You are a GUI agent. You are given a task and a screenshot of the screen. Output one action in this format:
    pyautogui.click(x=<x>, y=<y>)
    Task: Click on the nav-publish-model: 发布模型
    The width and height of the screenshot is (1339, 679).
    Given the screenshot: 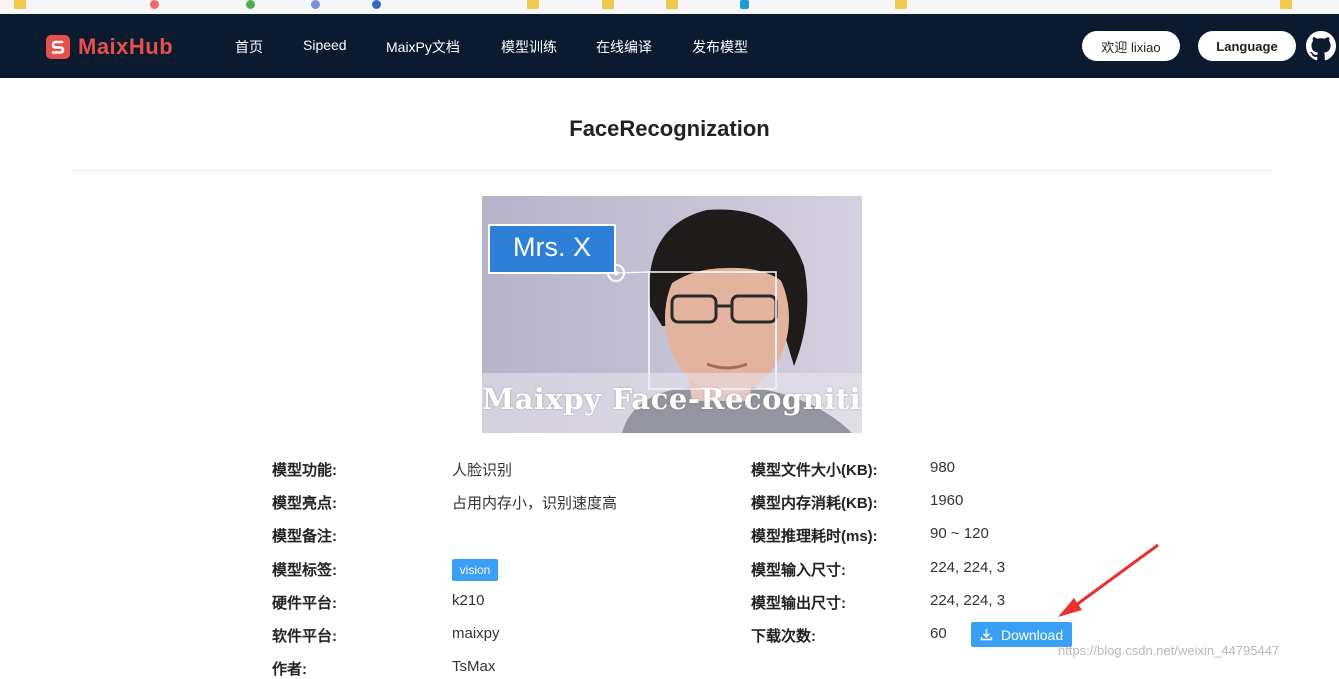 What is the action you would take?
    pyautogui.click(x=720, y=47)
    